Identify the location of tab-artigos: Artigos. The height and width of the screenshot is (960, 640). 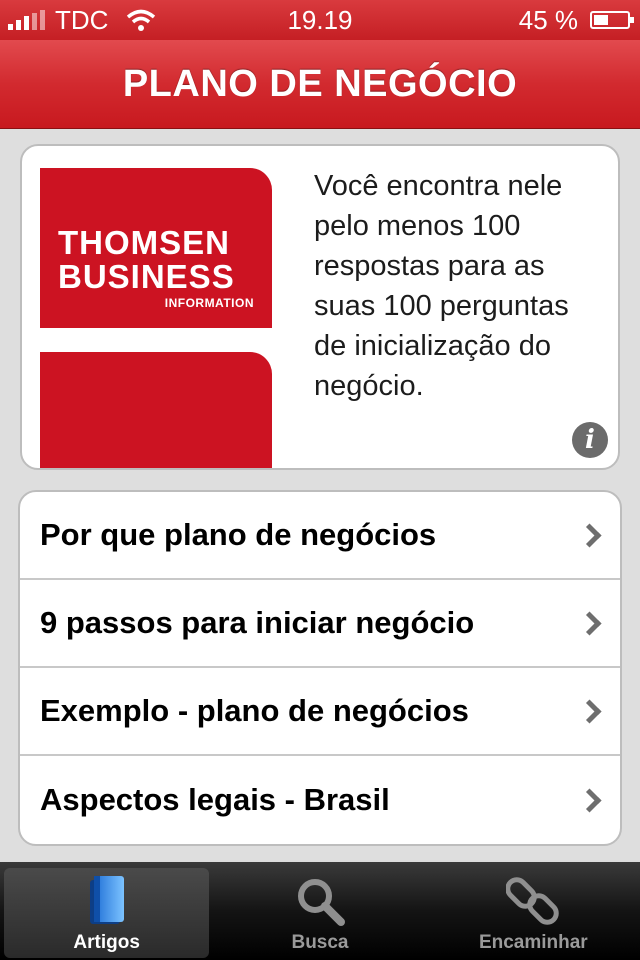
(106, 911).